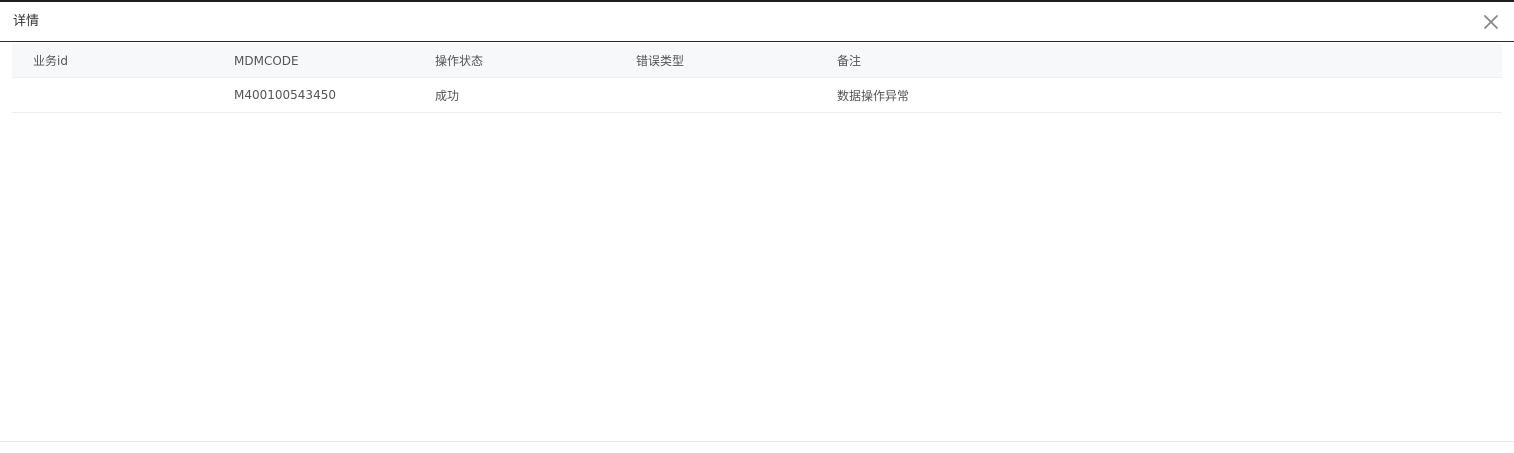 Image resolution: width=1514 pixels, height=453 pixels. I want to click on table-row: M400100543450 成功 数据操作异常, so click(757, 95).